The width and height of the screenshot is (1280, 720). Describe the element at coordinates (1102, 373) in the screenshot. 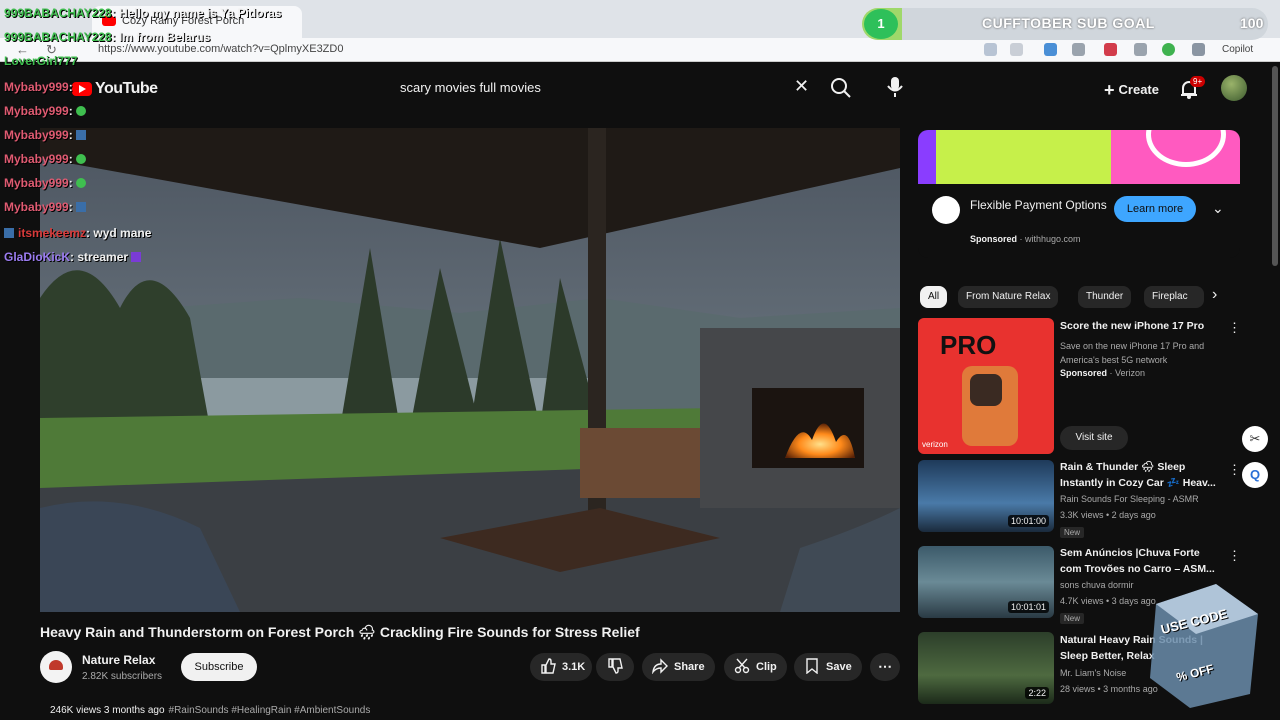

I see `rec-sponsored-line: Sponsored · Verizon` at that location.